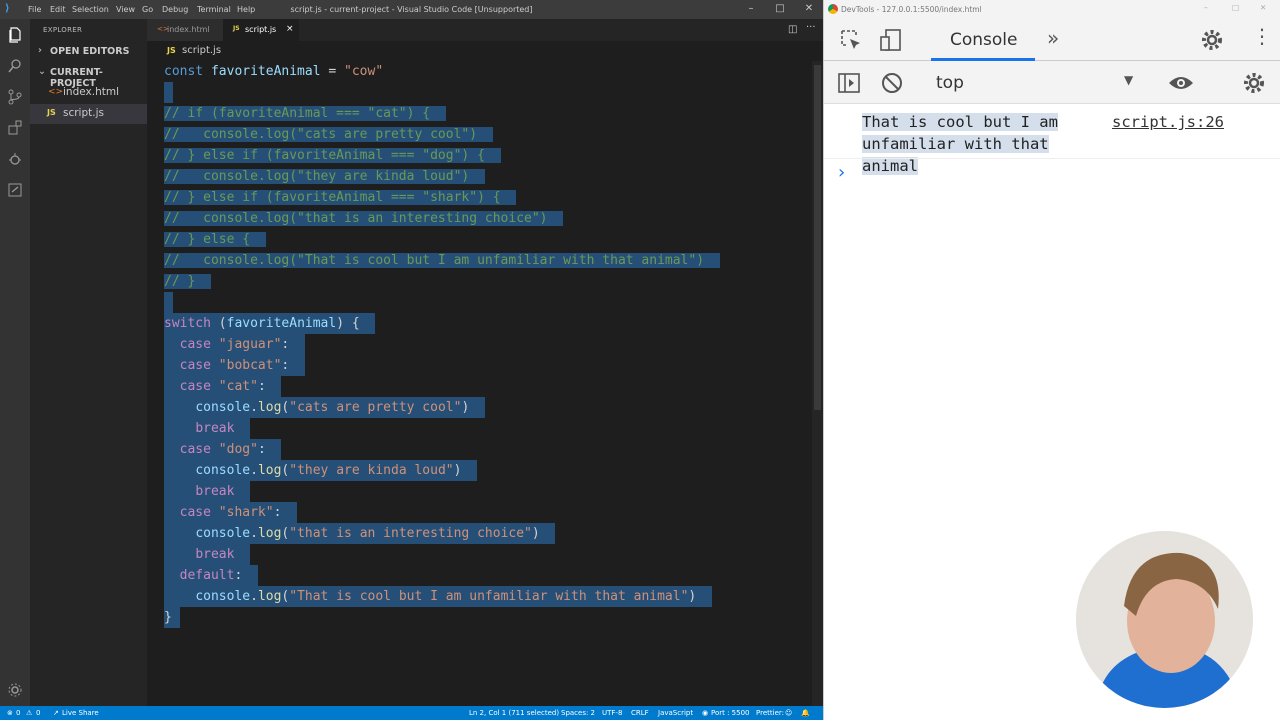 The height and width of the screenshot is (720, 1280). I want to click on more-actions-icon: ···, so click(811, 27).